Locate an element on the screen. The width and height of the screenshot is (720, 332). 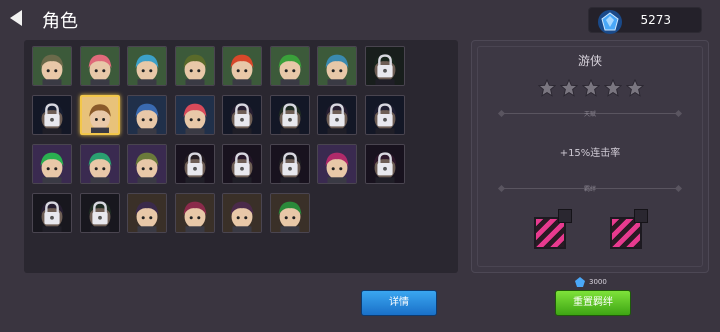
detail-button: 详情 is located at coordinates (399, 303).